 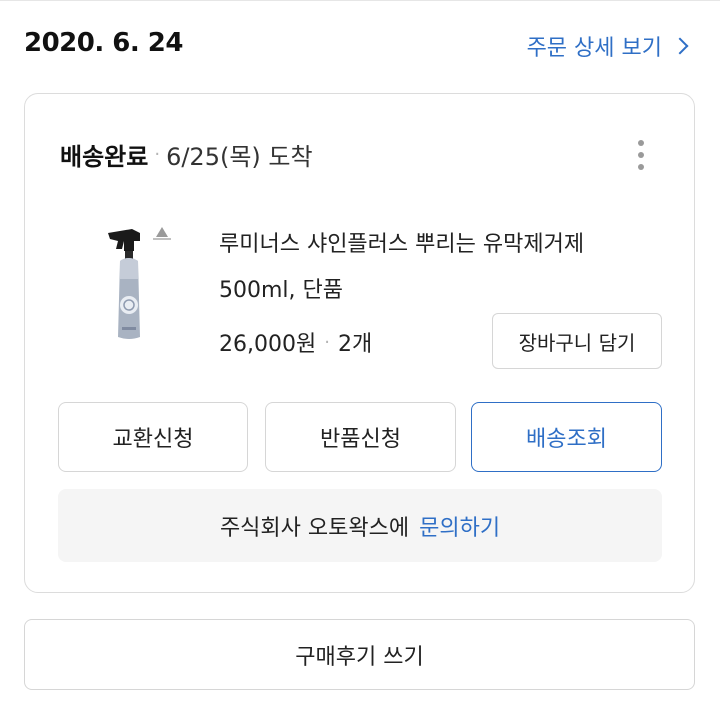 What do you see at coordinates (641, 155) in the screenshot?
I see `more-vertical-icon` at bounding box center [641, 155].